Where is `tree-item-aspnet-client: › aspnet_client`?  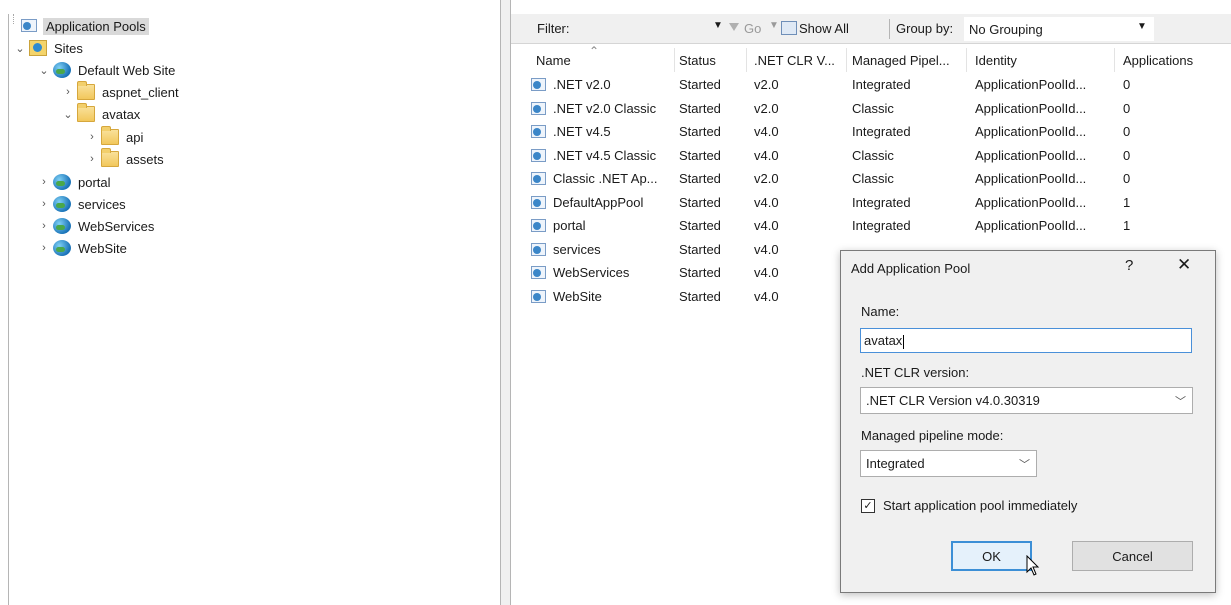 tree-item-aspnet-client: › aspnet_client is located at coordinates (121, 91).